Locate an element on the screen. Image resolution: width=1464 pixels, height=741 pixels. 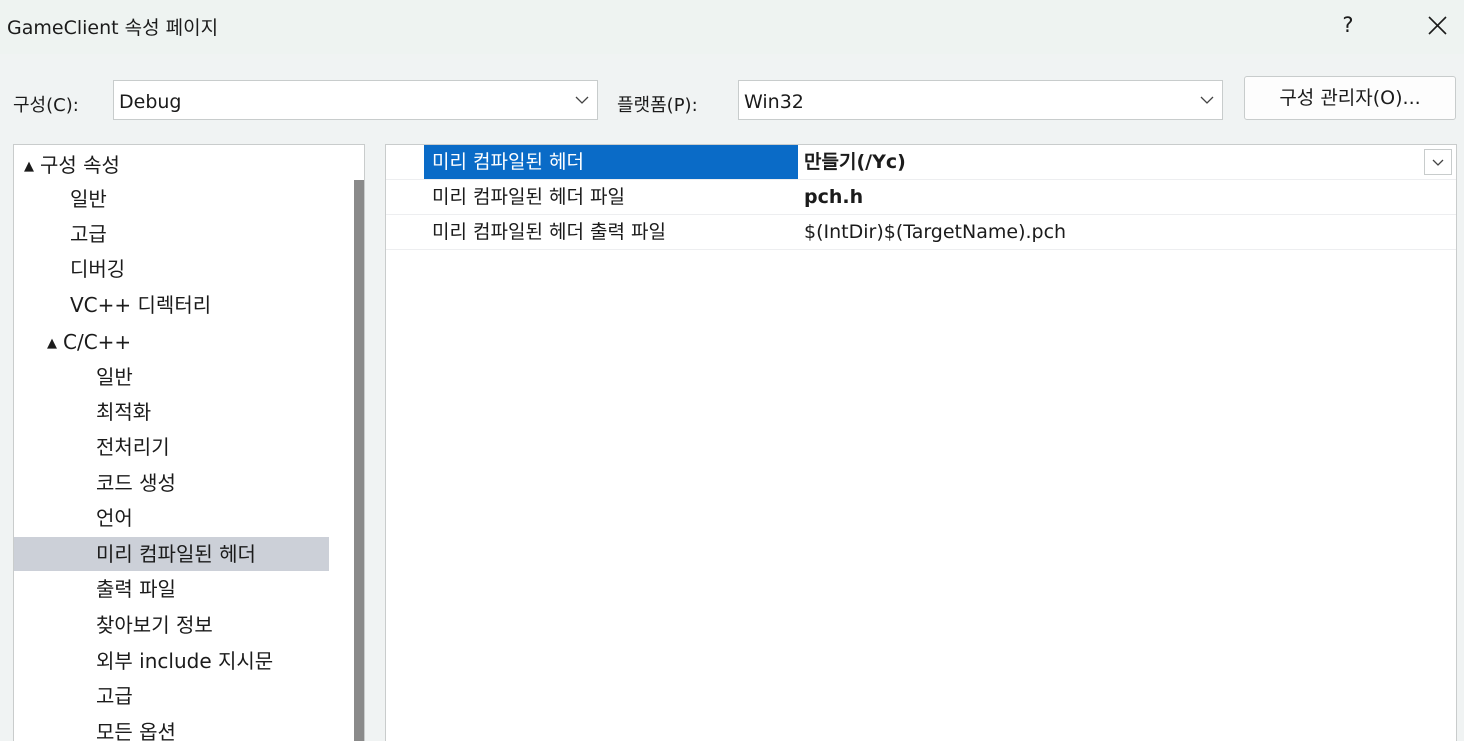
property-name: 미리 컴파일된 헤더 출력 파일 is located at coordinates (611, 232).